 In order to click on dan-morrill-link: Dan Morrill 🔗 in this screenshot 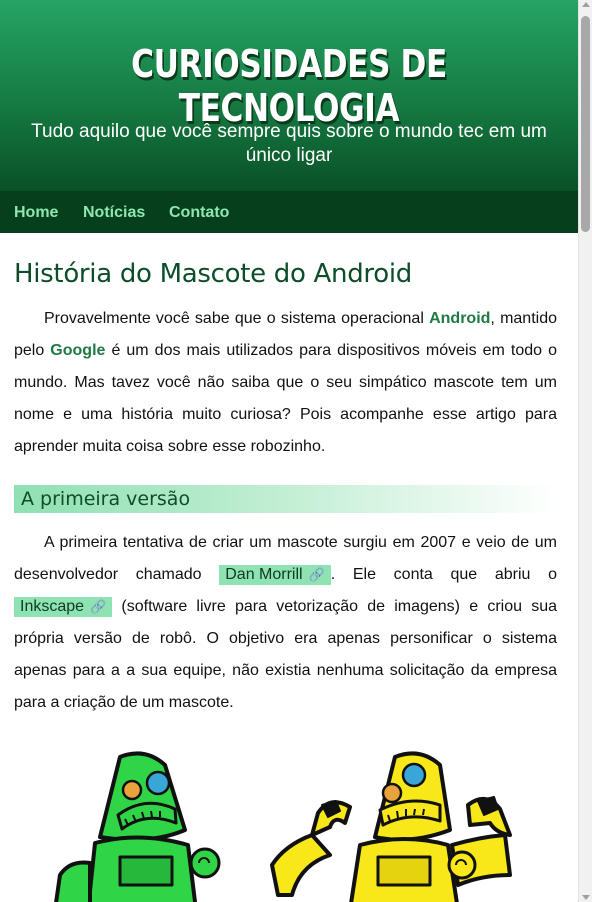, I will do `click(275, 575)`.